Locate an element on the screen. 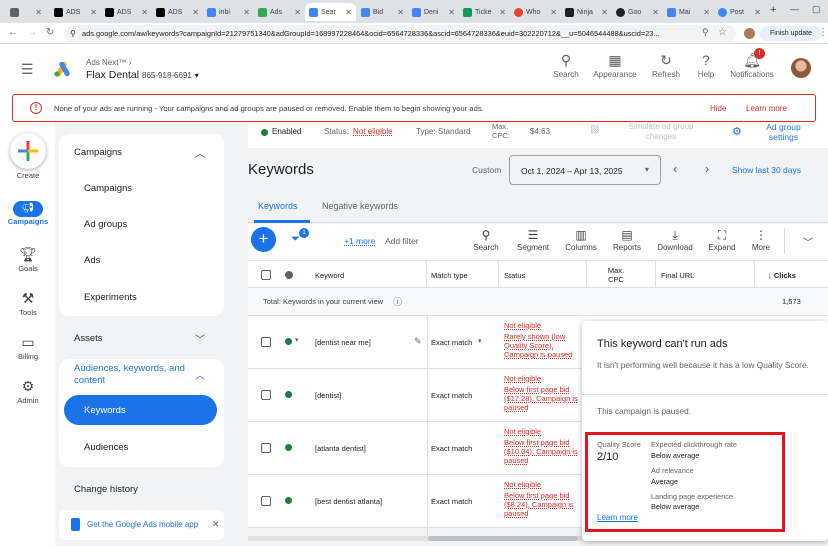  gear-icon: ⚙ is located at coordinates (737, 131).